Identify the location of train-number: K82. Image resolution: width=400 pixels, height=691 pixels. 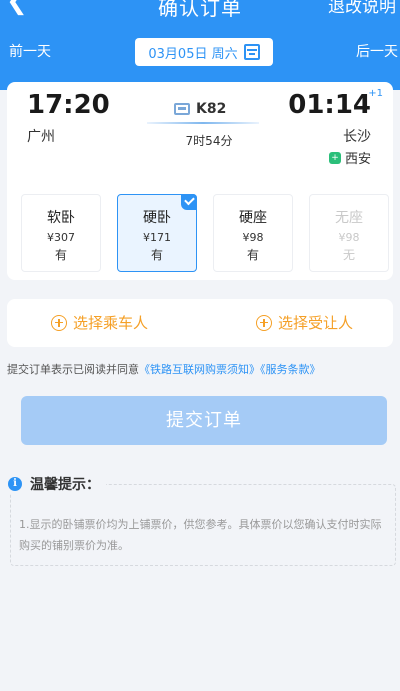
(200, 109).